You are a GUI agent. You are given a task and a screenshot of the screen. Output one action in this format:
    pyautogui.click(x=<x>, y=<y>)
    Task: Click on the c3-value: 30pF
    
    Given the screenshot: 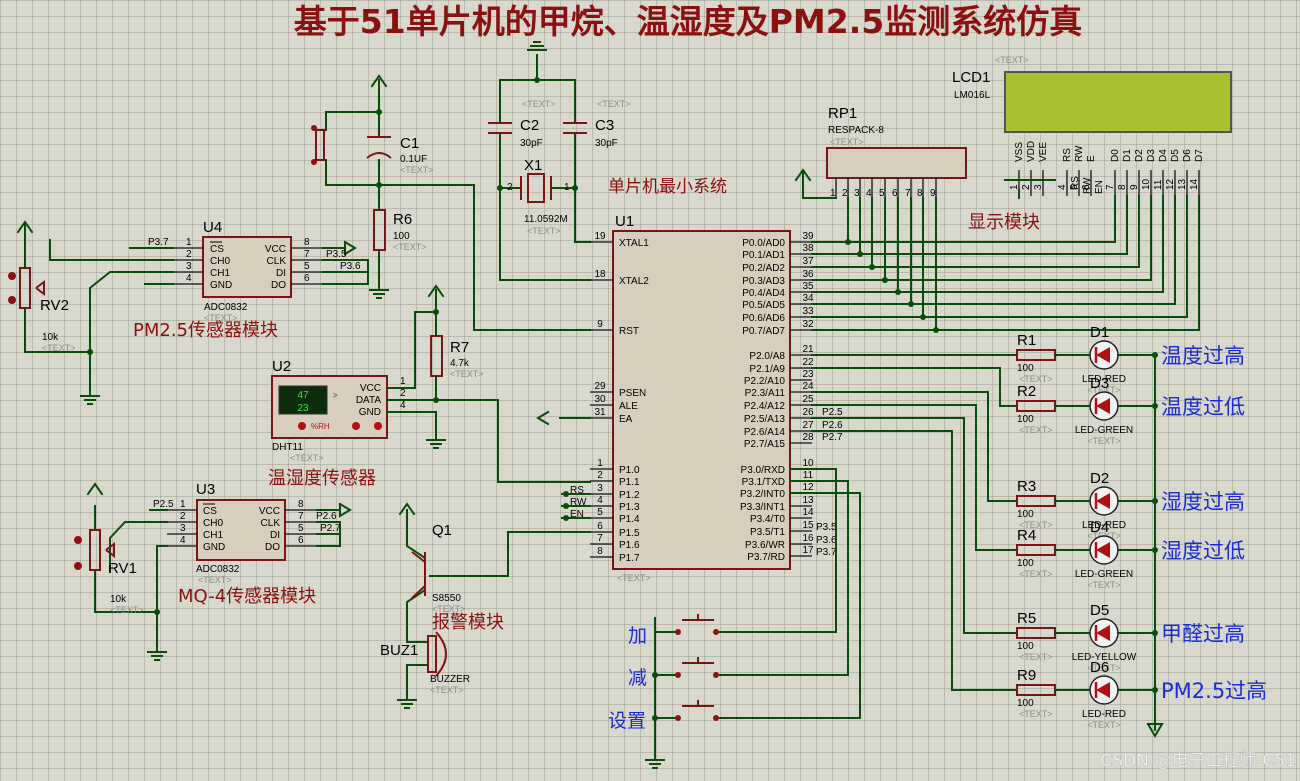 What is the action you would take?
    pyautogui.click(x=606, y=143)
    